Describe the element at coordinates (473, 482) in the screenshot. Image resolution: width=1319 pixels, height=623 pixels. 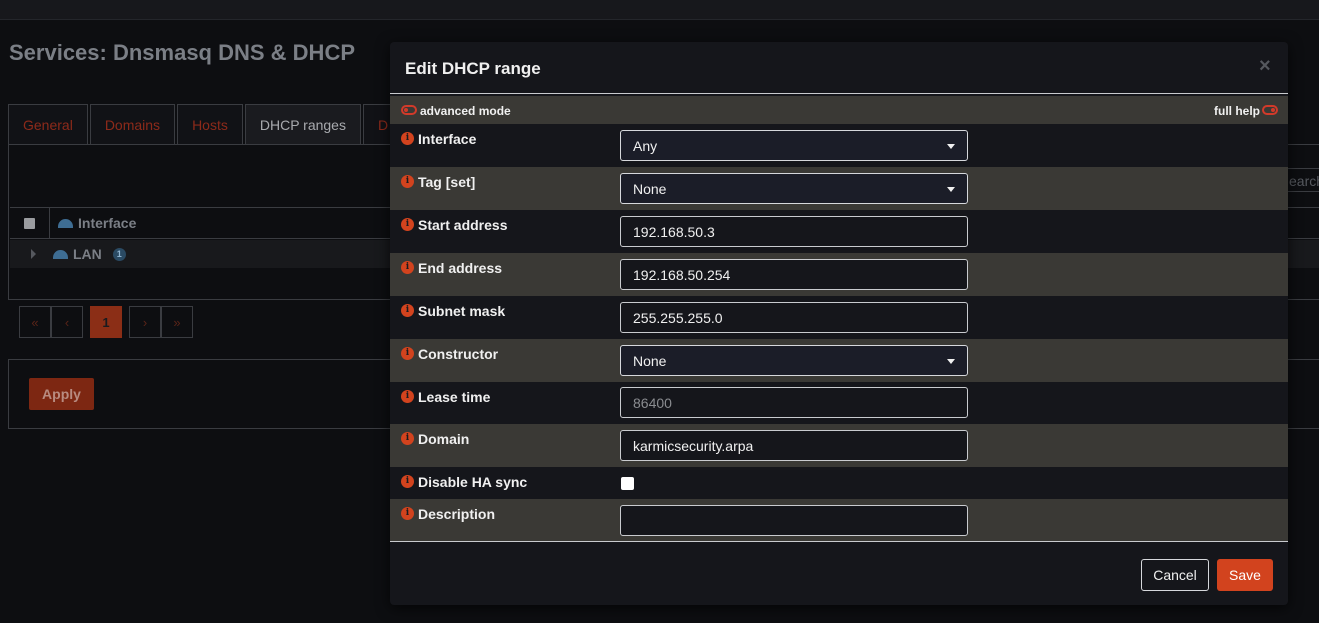
I see `field-label-disable-ha-sync: Disable HA sync` at that location.